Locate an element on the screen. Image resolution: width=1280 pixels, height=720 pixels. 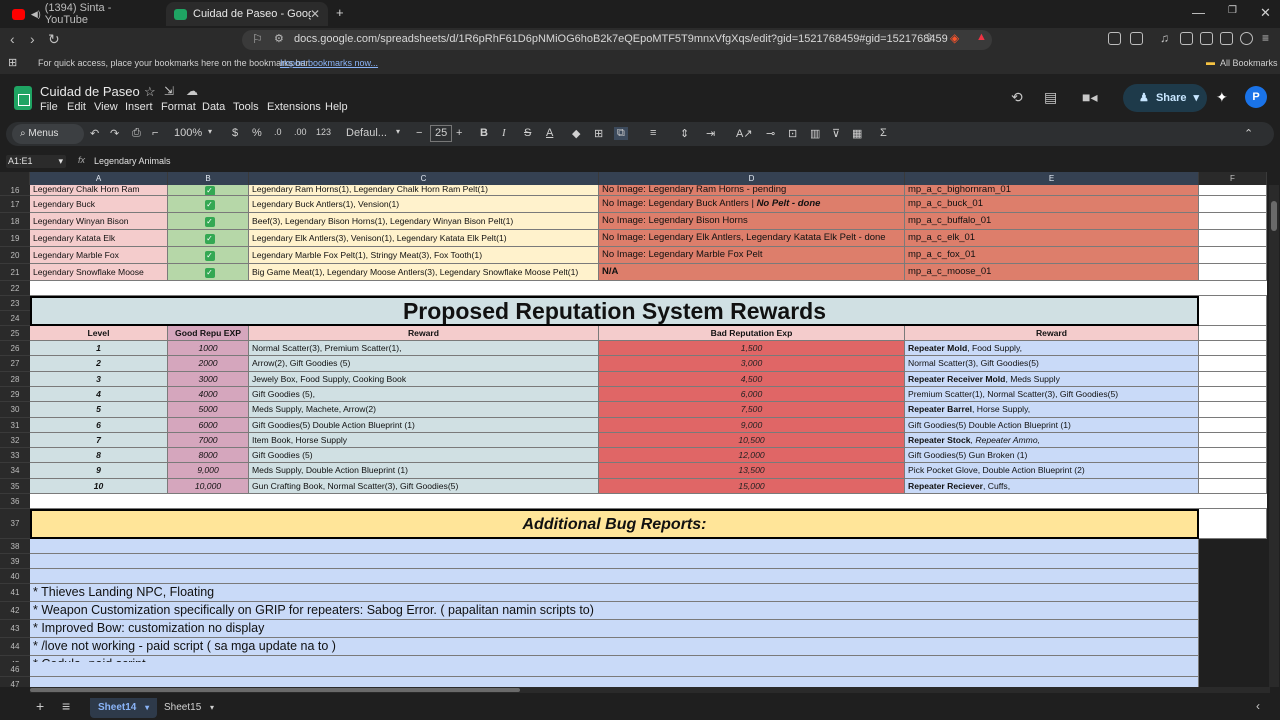
row-number: 36 is located at coordinates (15, 501).